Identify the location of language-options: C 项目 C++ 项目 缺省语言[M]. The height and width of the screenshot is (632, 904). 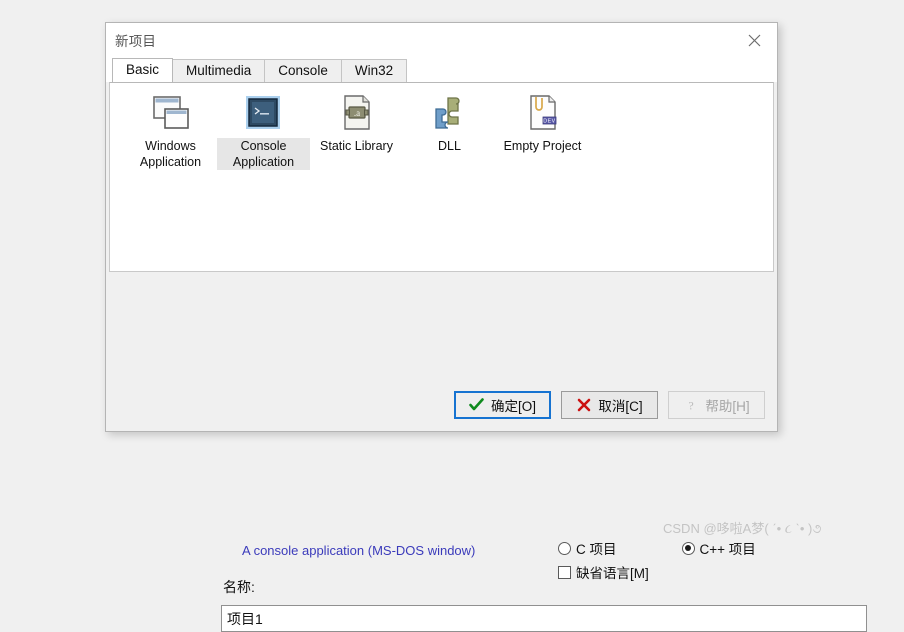
(708, 560).